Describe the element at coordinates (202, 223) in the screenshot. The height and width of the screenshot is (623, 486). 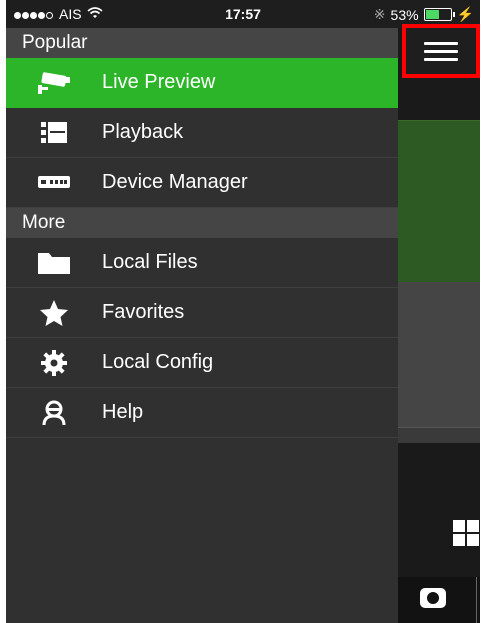
I see `section-header-more: More` at that location.